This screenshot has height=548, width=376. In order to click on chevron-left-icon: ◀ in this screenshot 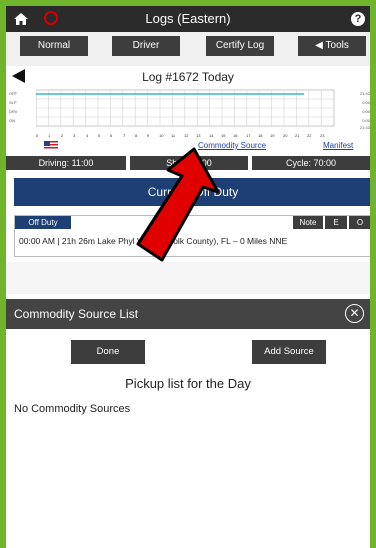, I will do `click(320, 45)`.